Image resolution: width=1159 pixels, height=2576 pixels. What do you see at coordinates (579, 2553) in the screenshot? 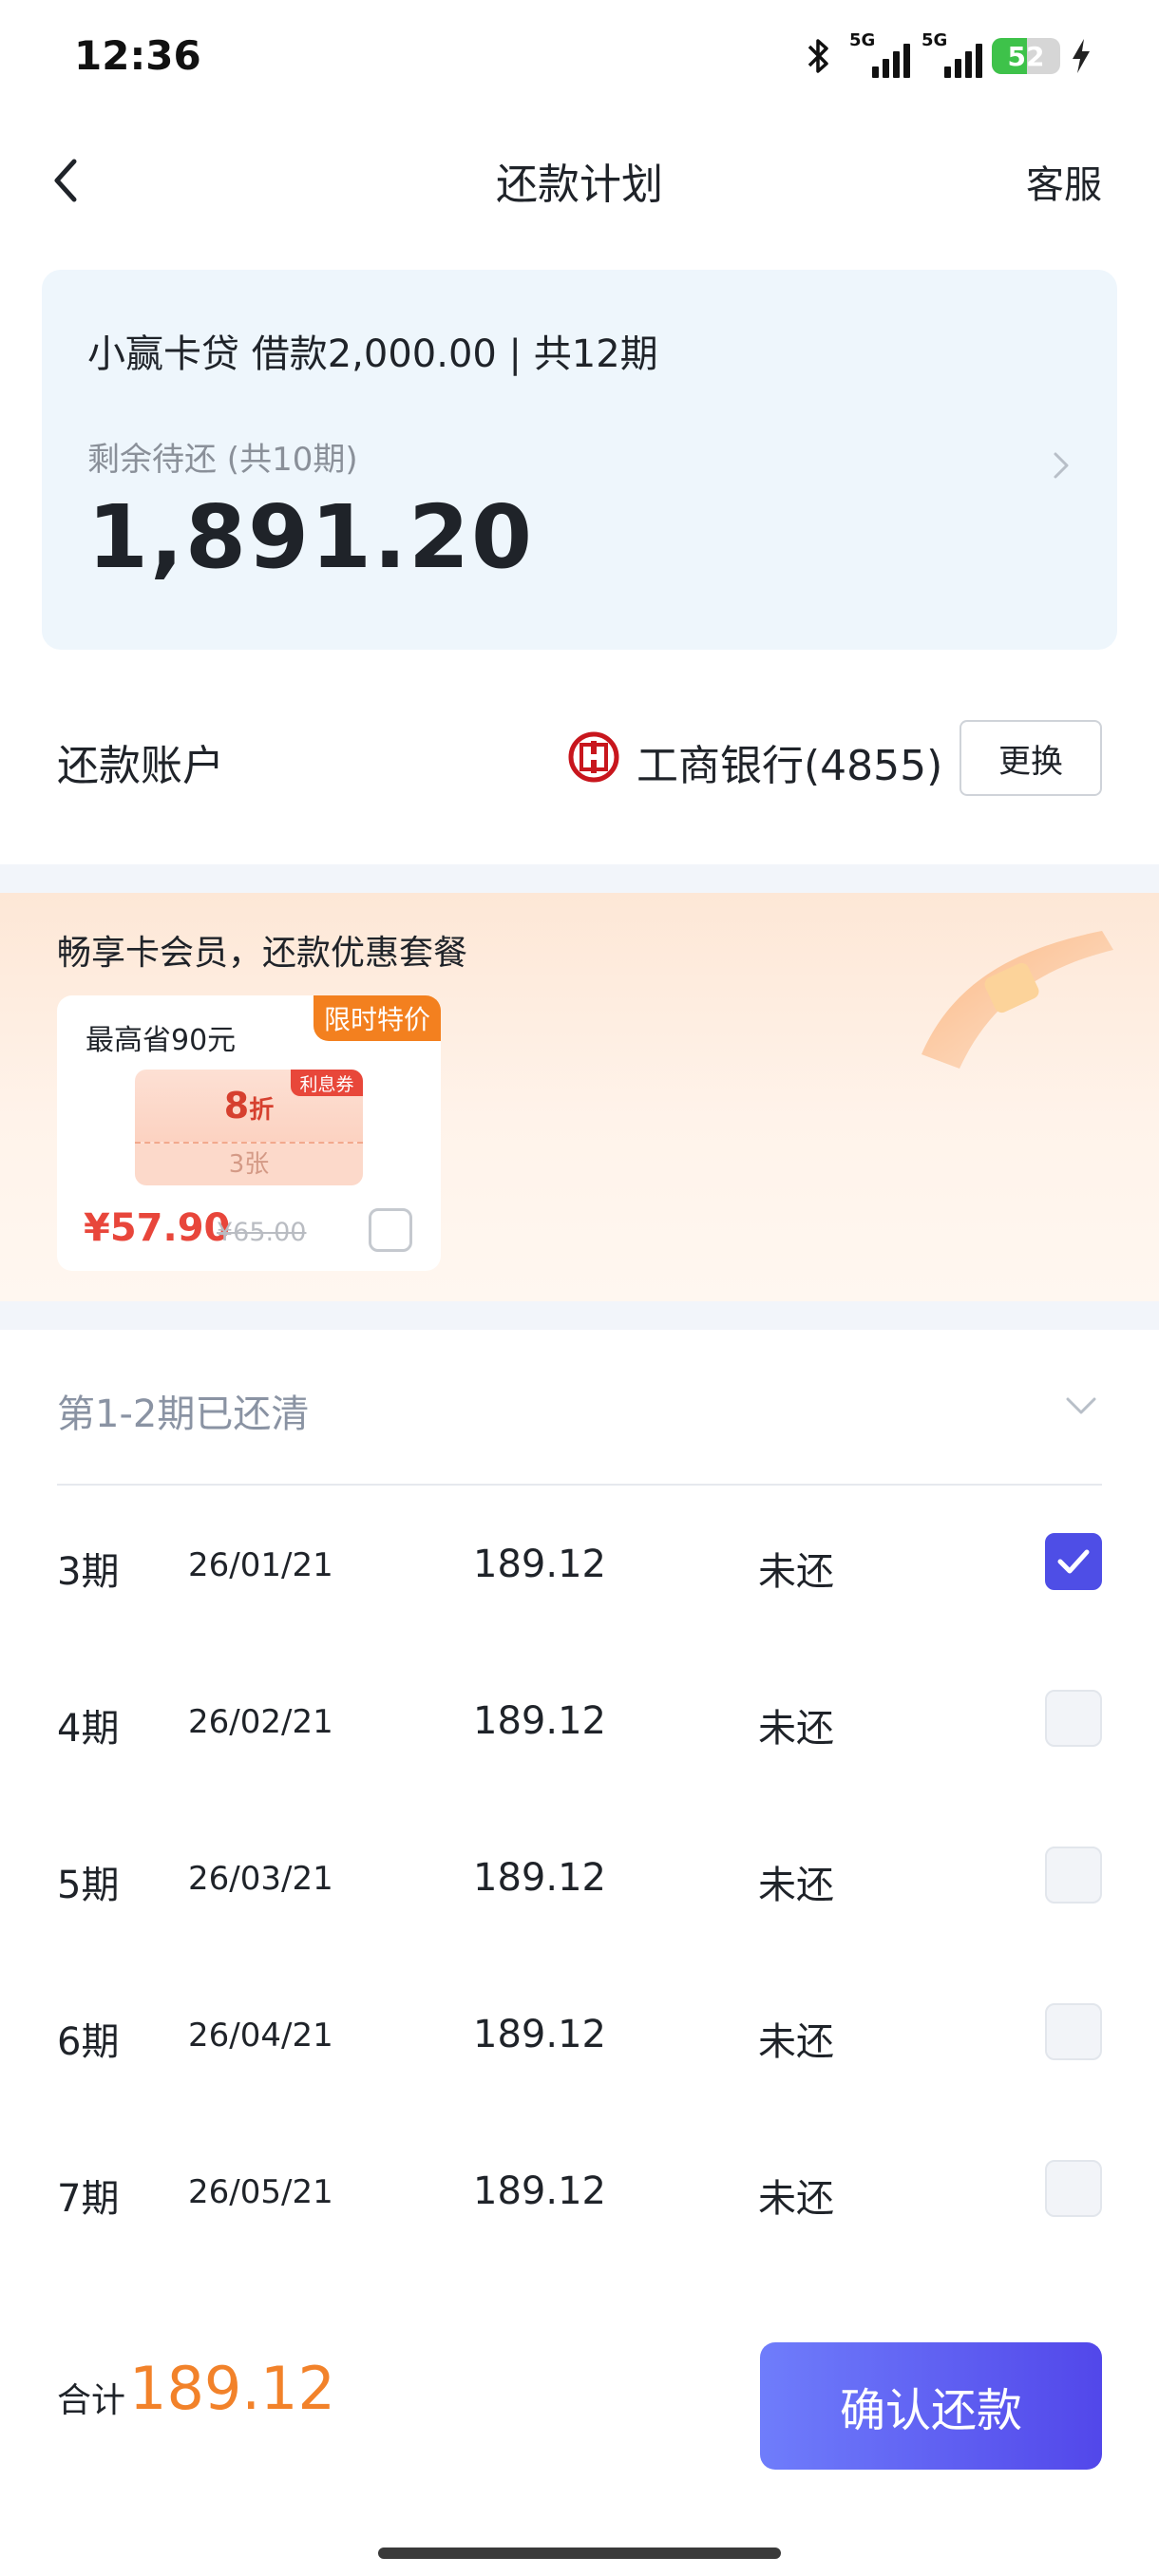
I see `home-indicator` at bounding box center [579, 2553].